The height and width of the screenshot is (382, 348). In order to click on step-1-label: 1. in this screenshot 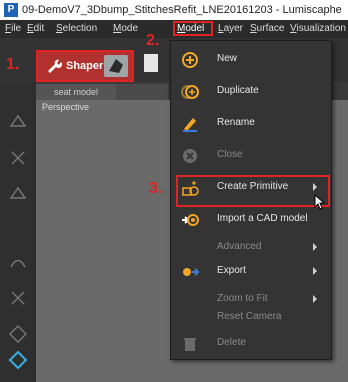, I will do `click(13, 64)`.